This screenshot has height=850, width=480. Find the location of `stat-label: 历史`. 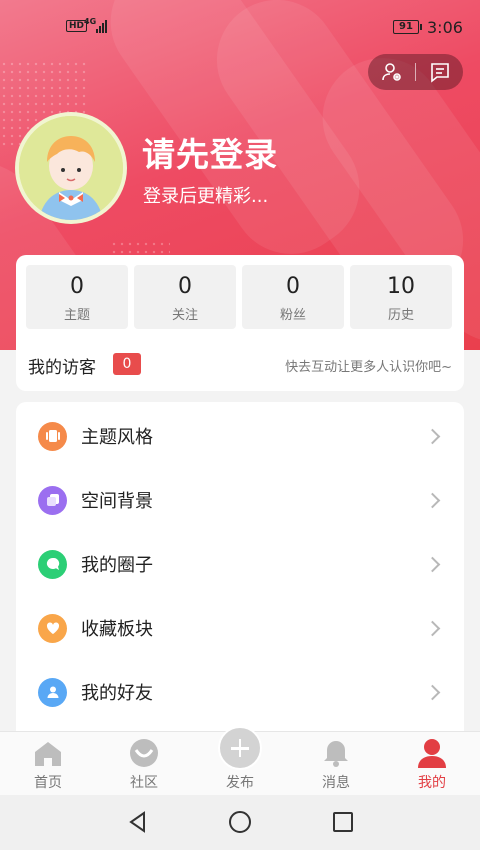

stat-label: 历史 is located at coordinates (400, 315).